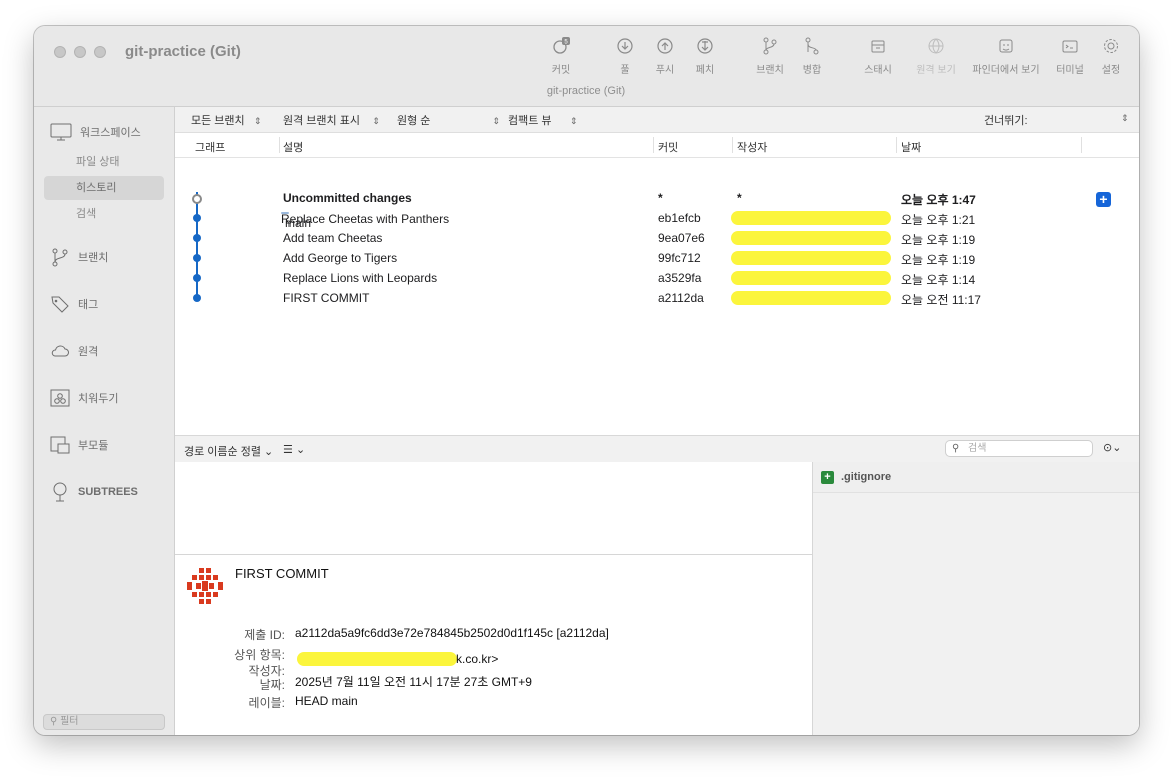  Describe the element at coordinates (1111, 56) in the screenshot. I see `settings-button: 설정` at that location.